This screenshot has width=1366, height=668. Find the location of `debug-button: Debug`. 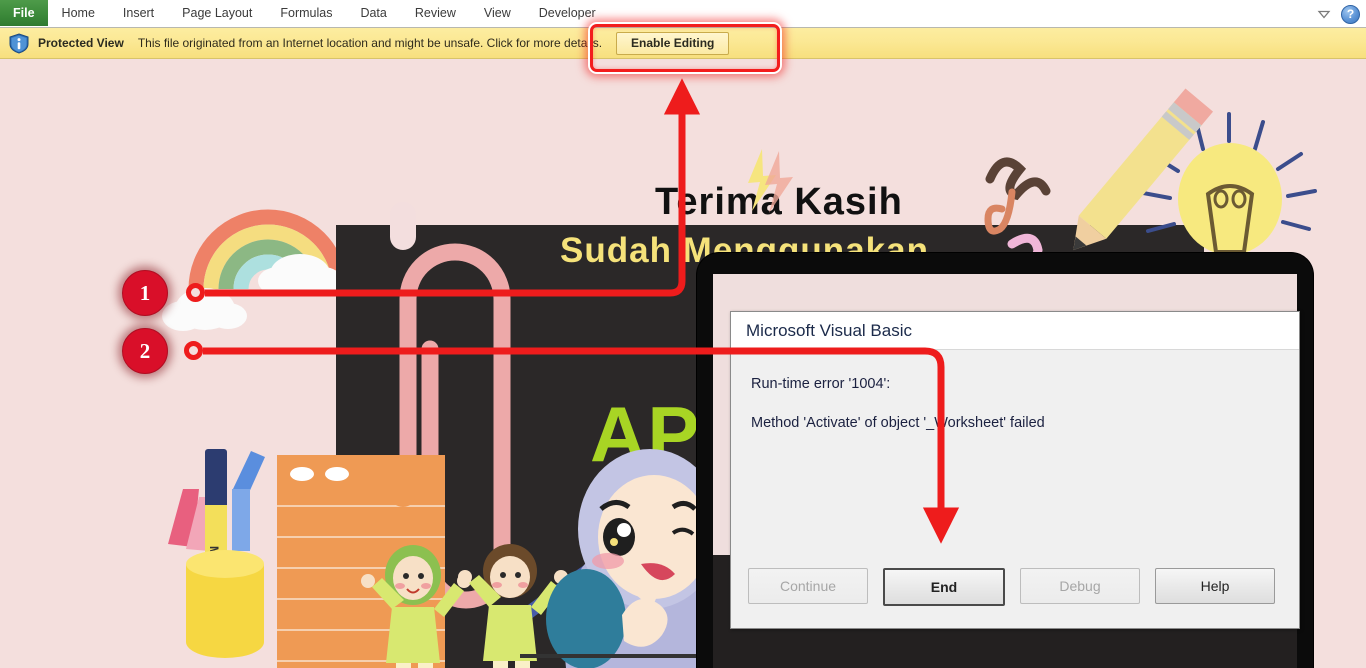

debug-button: Debug is located at coordinates (1080, 586).